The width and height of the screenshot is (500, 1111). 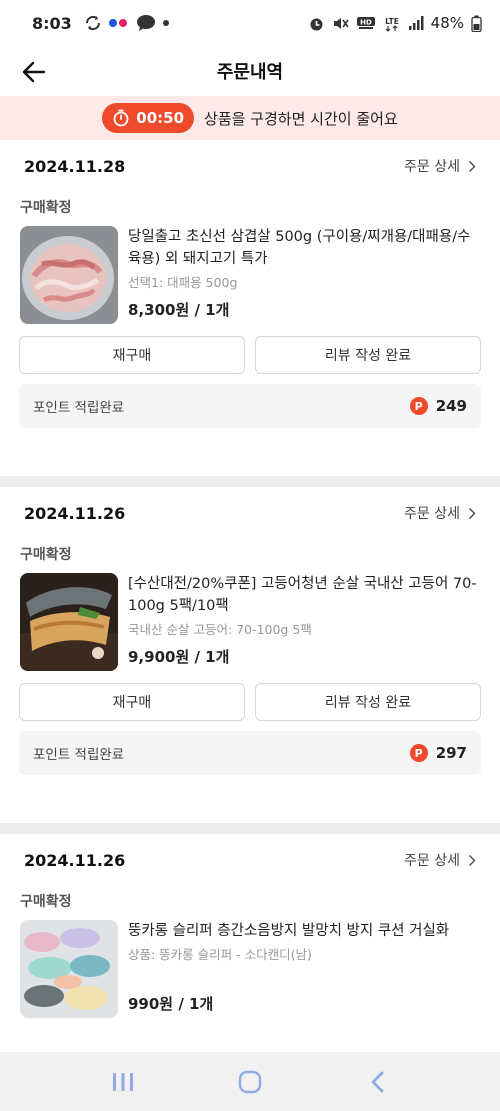 What do you see at coordinates (52, 23) in the screenshot?
I see `status-time: 8:03` at bounding box center [52, 23].